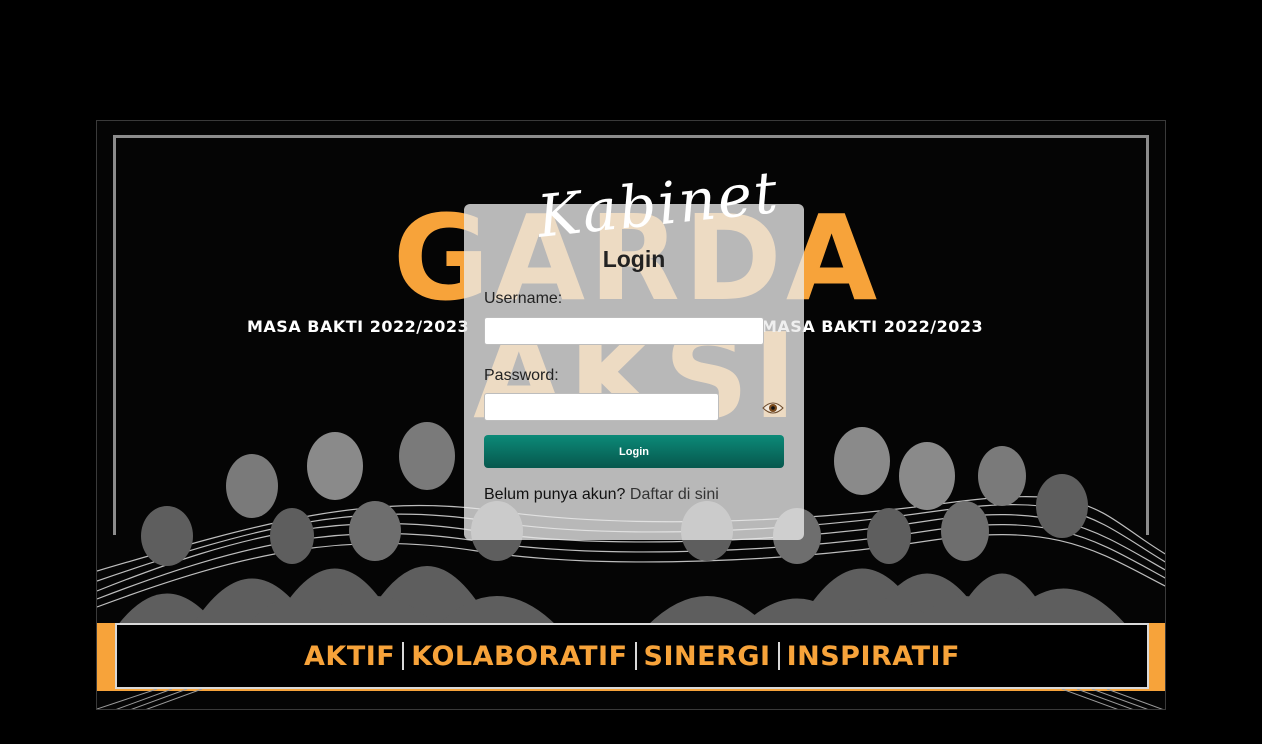 This screenshot has height=744, width=1262. What do you see at coordinates (523, 298) in the screenshot?
I see `username-label: Username:` at bounding box center [523, 298].